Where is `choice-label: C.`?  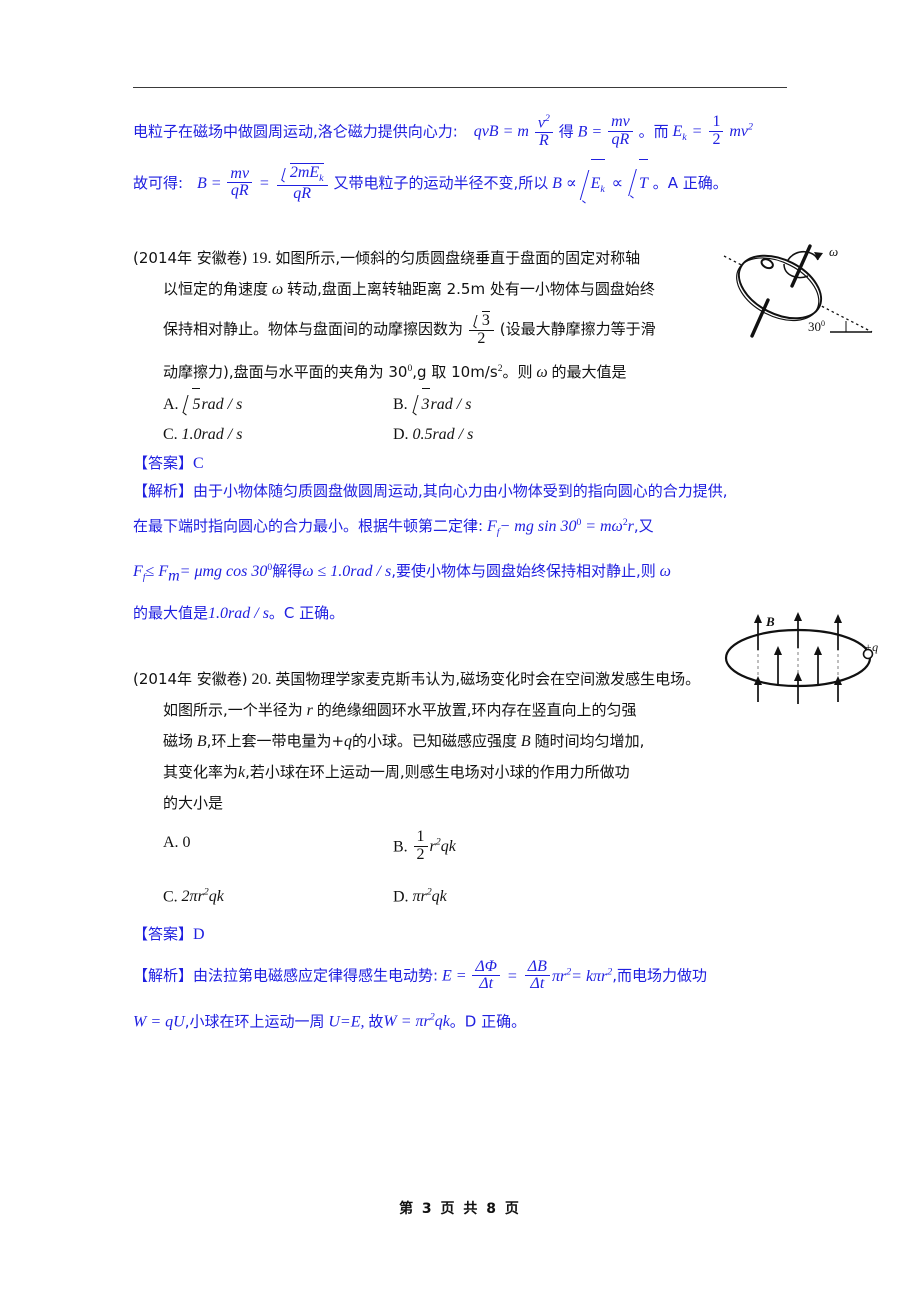 choice-label: C. is located at coordinates (170, 434).